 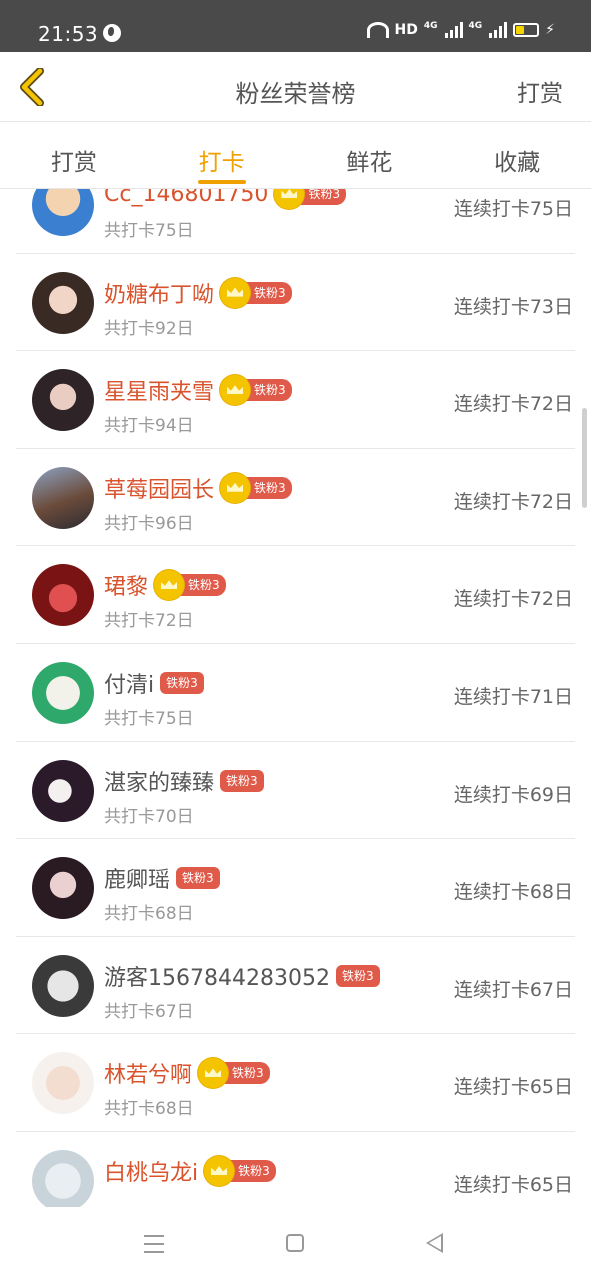 I want to click on fan-name: 草莓园园长, so click(x=159, y=488).